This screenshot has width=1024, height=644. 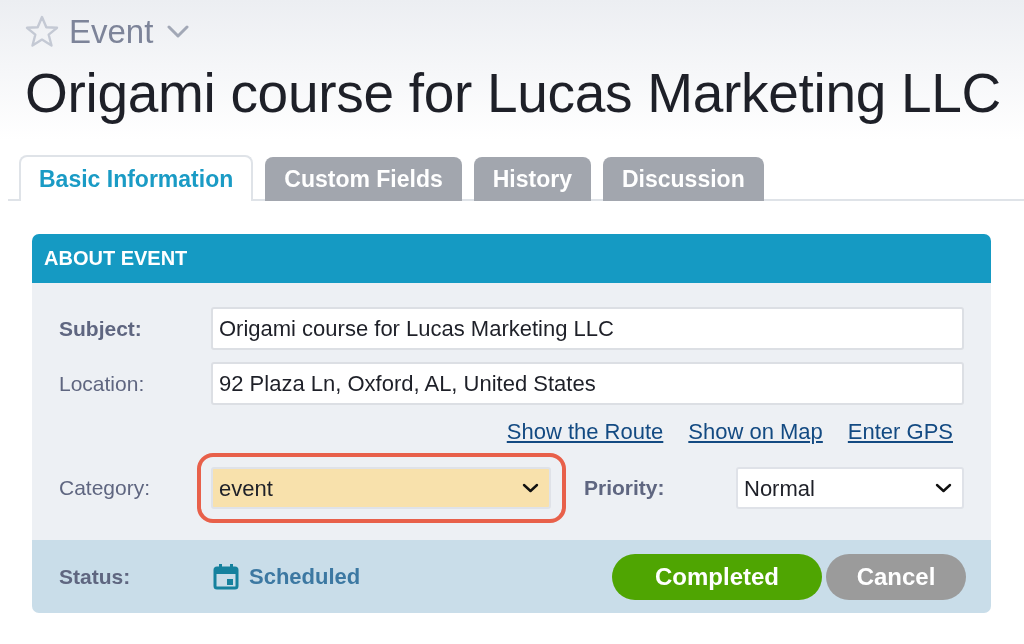 What do you see at coordinates (587, 383) in the screenshot?
I see `text-field: 92 Plaza Ln, Oxford, AL, United States` at bounding box center [587, 383].